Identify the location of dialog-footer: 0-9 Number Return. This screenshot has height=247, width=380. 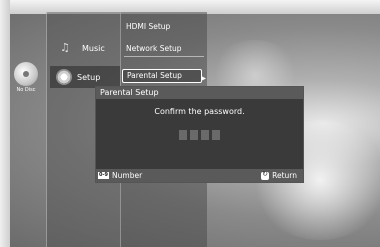
(199, 175).